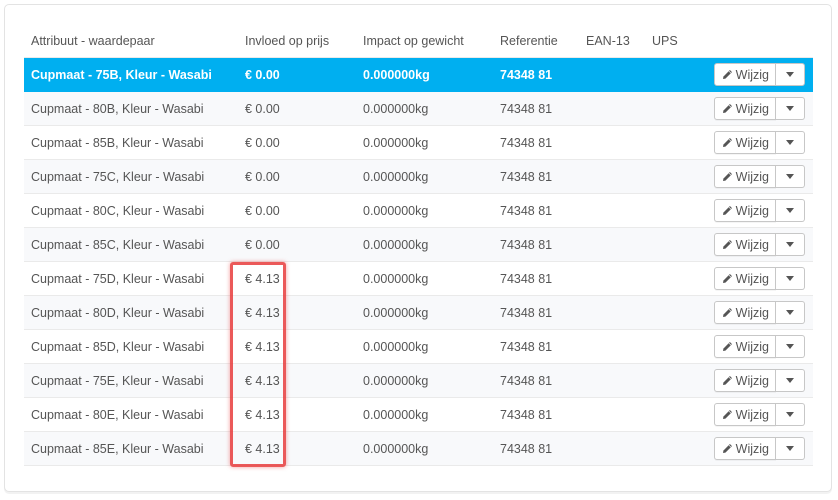  What do you see at coordinates (131, 41) in the screenshot?
I see `header-attributes: Attribuut - waardepaar` at bounding box center [131, 41].